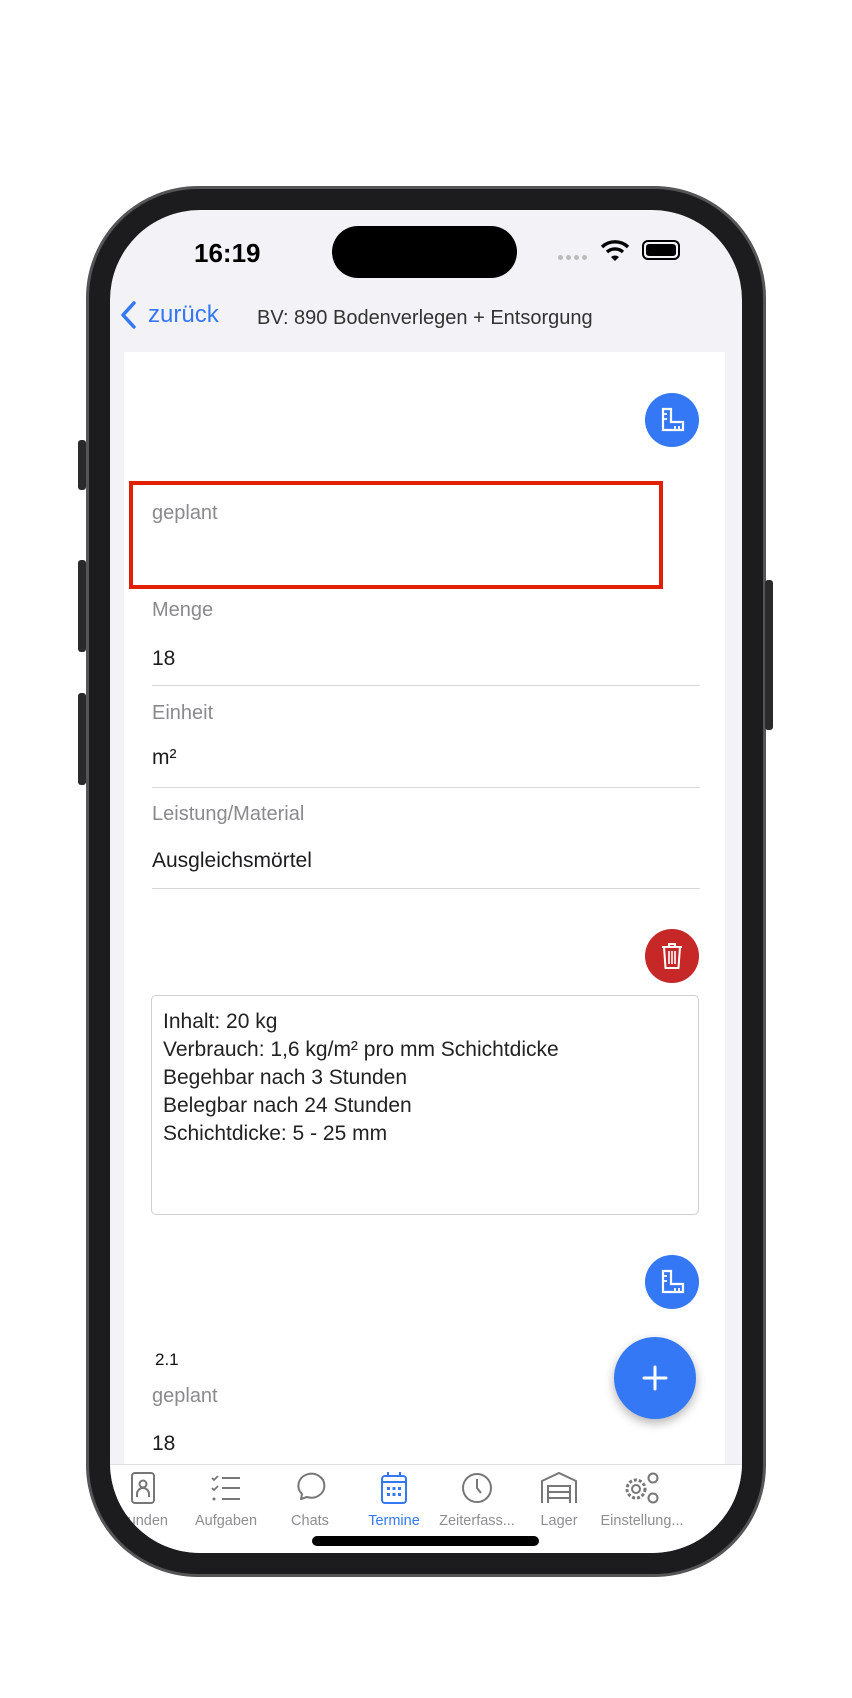 The height and width of the screenshot is (1698, 852). Describe the element at coordinates (225, 1488) in the screenshot. I see `checklist-icon` at that location.